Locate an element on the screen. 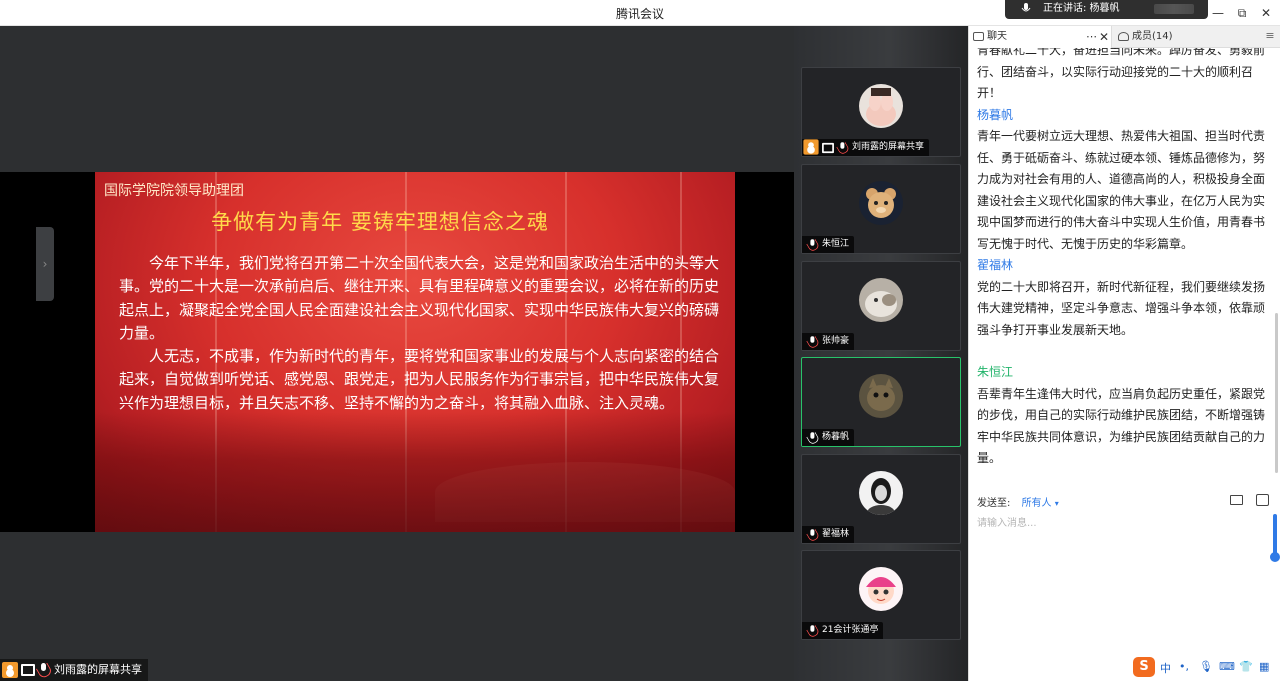 The image size is (1280, 681). tab-chat: 聊天 ⋯ ✕ is located at coordinates (1040, 37).